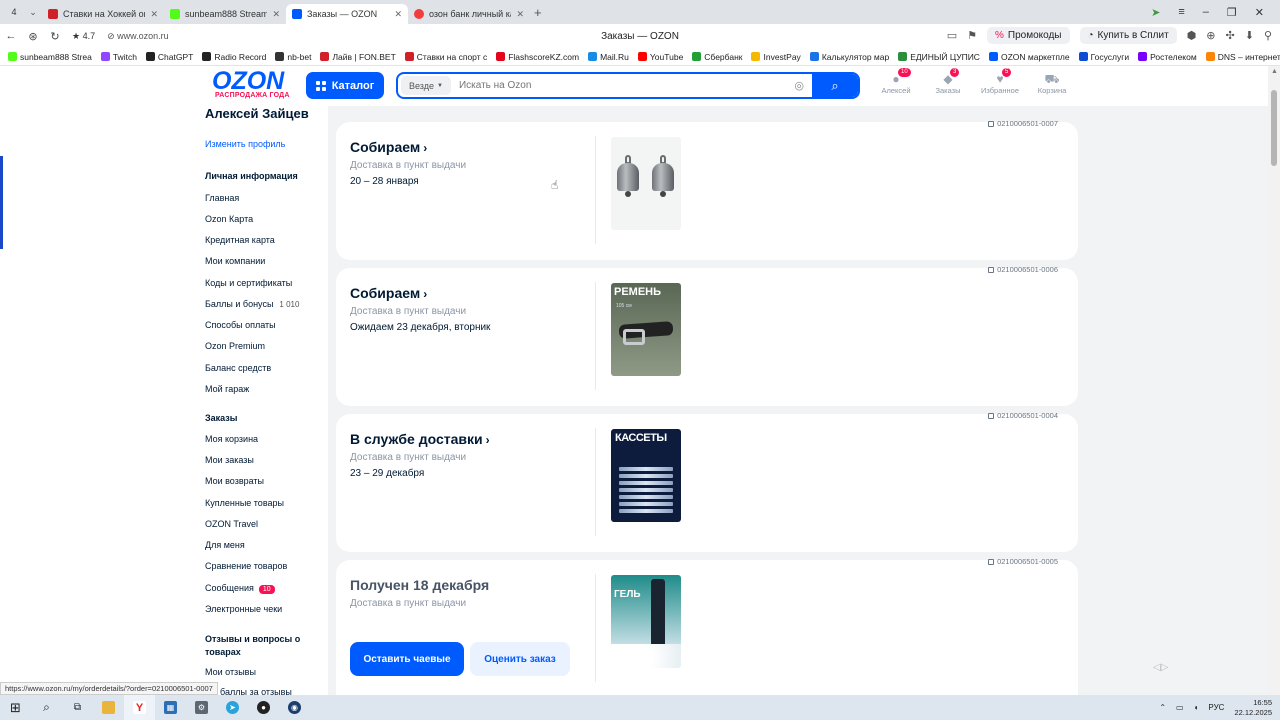 This screenshot has height=720, width=1280. Describe the element at coordinates (1155, 12) in the screenshot. I see `extension-icon: ➤` at that location.